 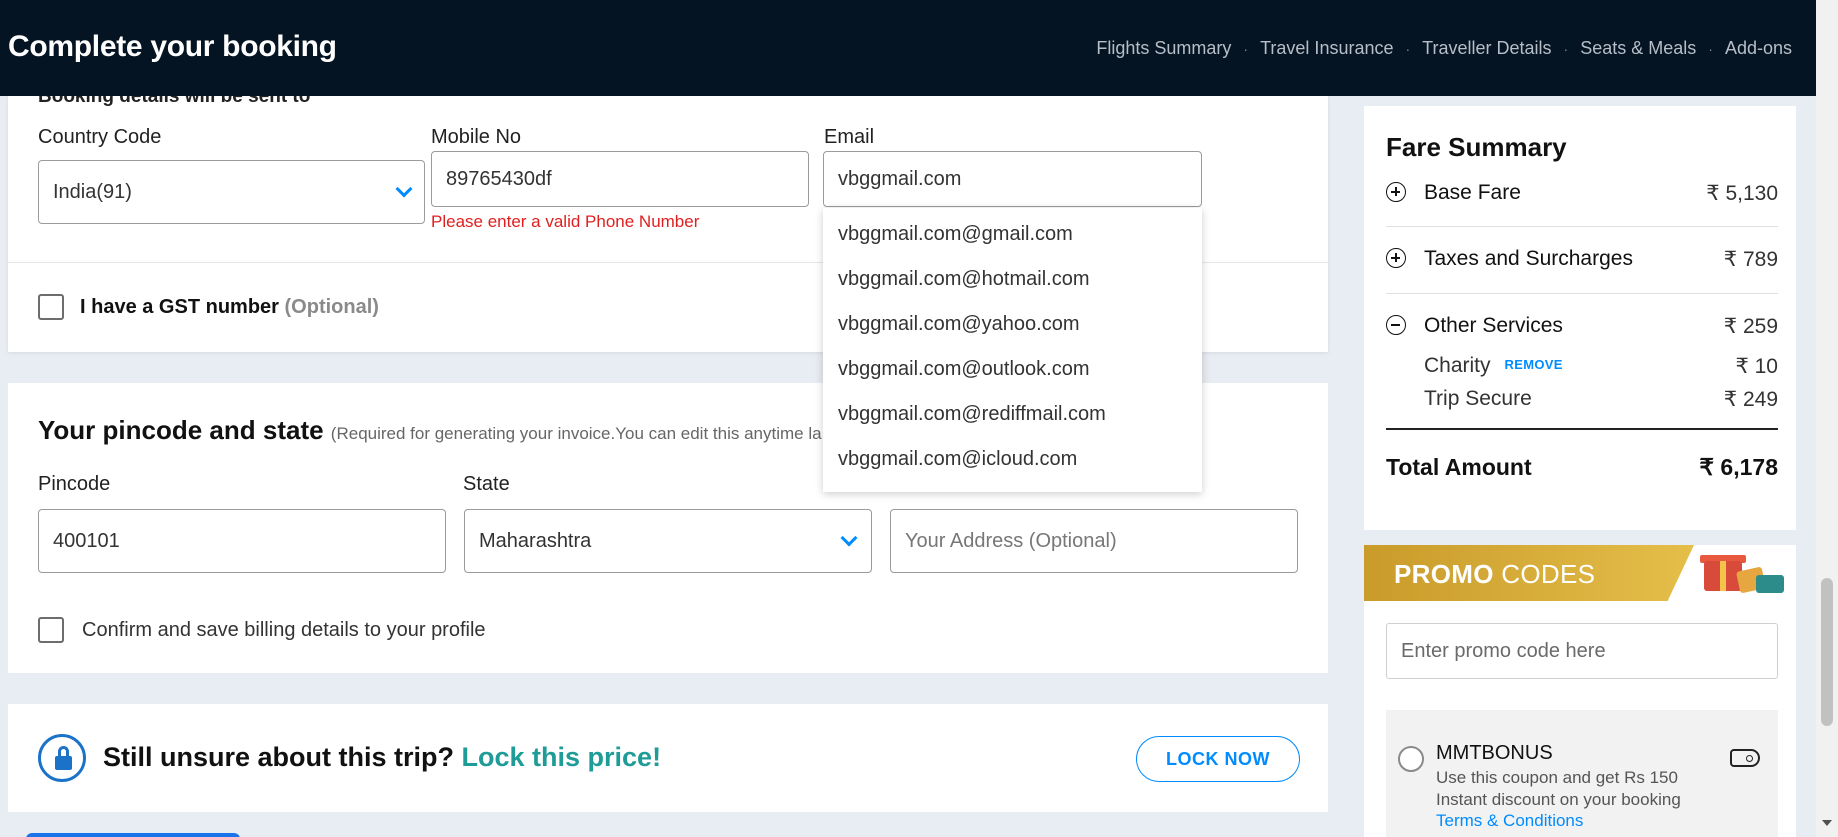 I want to click on email-suggestion: vbggmail.com@hotmail.com, so click(x=1012, y=287).